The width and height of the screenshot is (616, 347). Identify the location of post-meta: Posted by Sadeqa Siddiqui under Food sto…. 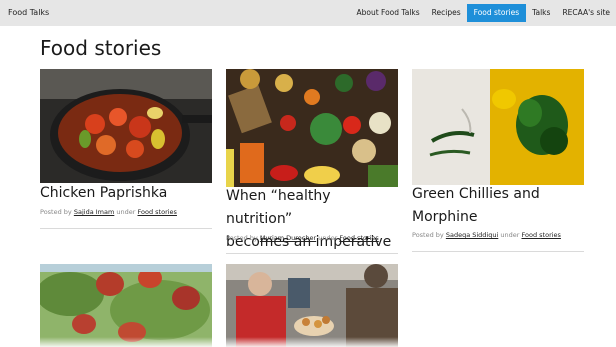
(486, 235).